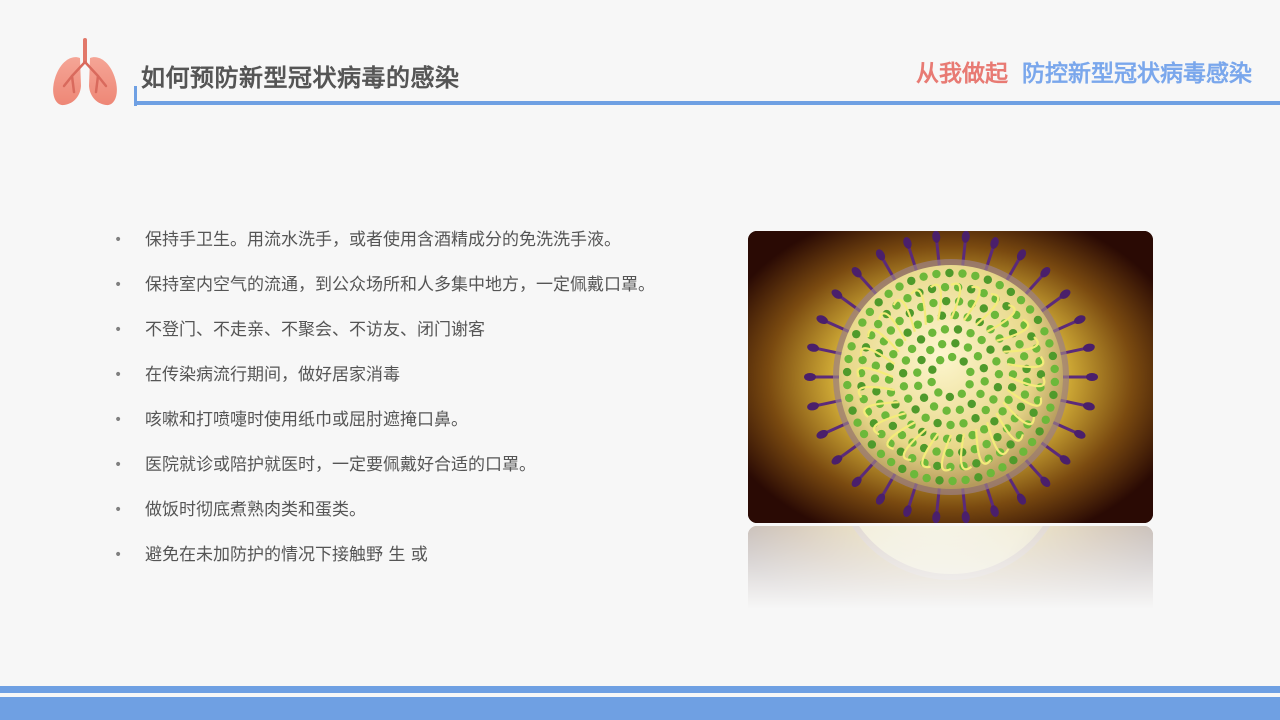  I want to click on coronavirus-image-reflection, so click(950, 567).